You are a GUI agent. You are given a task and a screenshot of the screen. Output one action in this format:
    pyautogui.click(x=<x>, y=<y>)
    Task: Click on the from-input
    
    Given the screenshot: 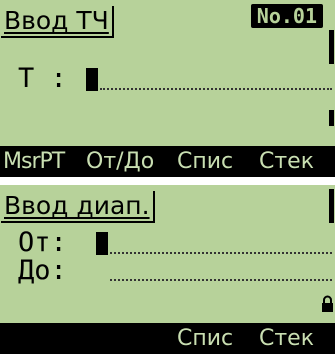 What is the action you would take?
    pyautogui.click(x=221, y=253)
    